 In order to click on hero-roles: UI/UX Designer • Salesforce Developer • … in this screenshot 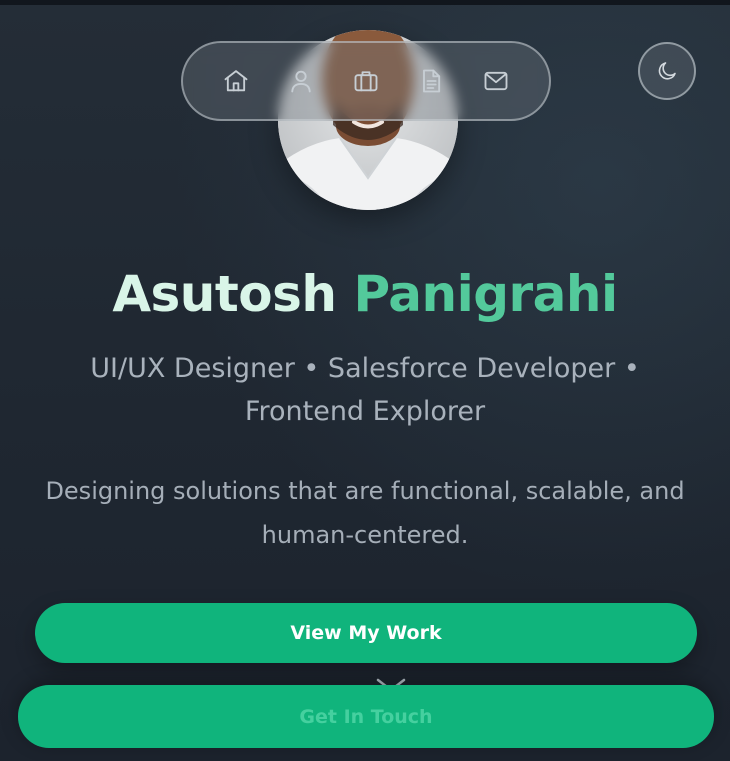, I will do `click(365, 390)`.